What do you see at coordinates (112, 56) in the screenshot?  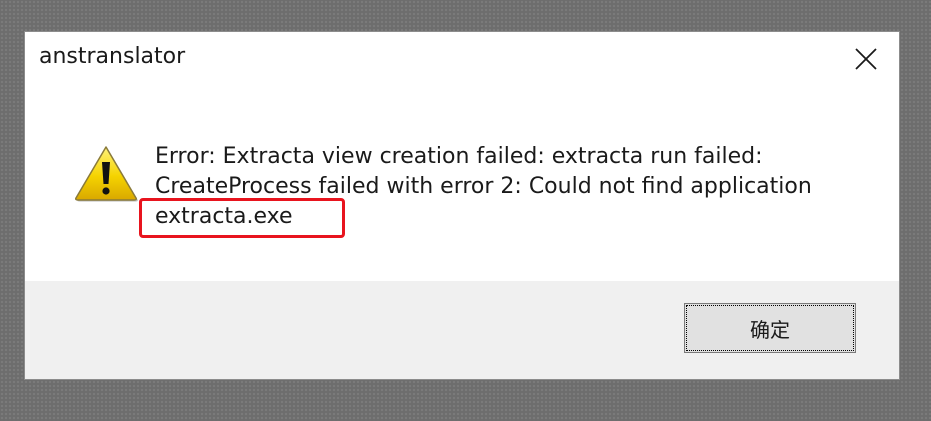 I see `dialog-title: anstranslator` at bounding box center [112, 56].